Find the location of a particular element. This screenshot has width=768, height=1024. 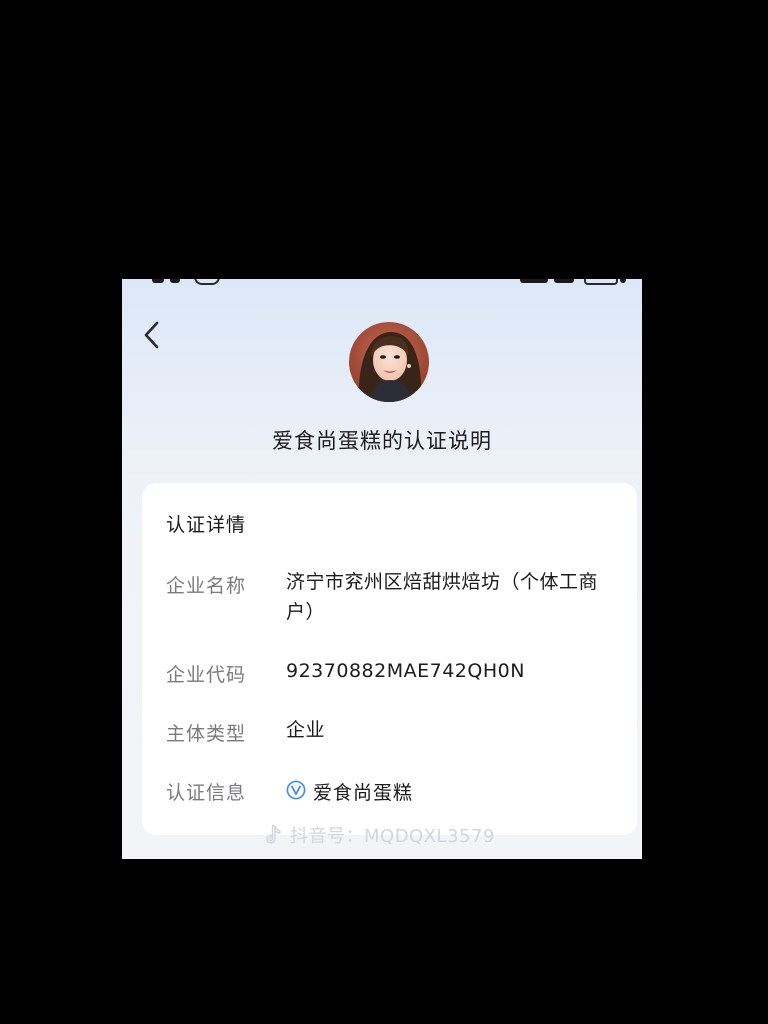

chevron-left-icon is located at coordinates (151, 335).